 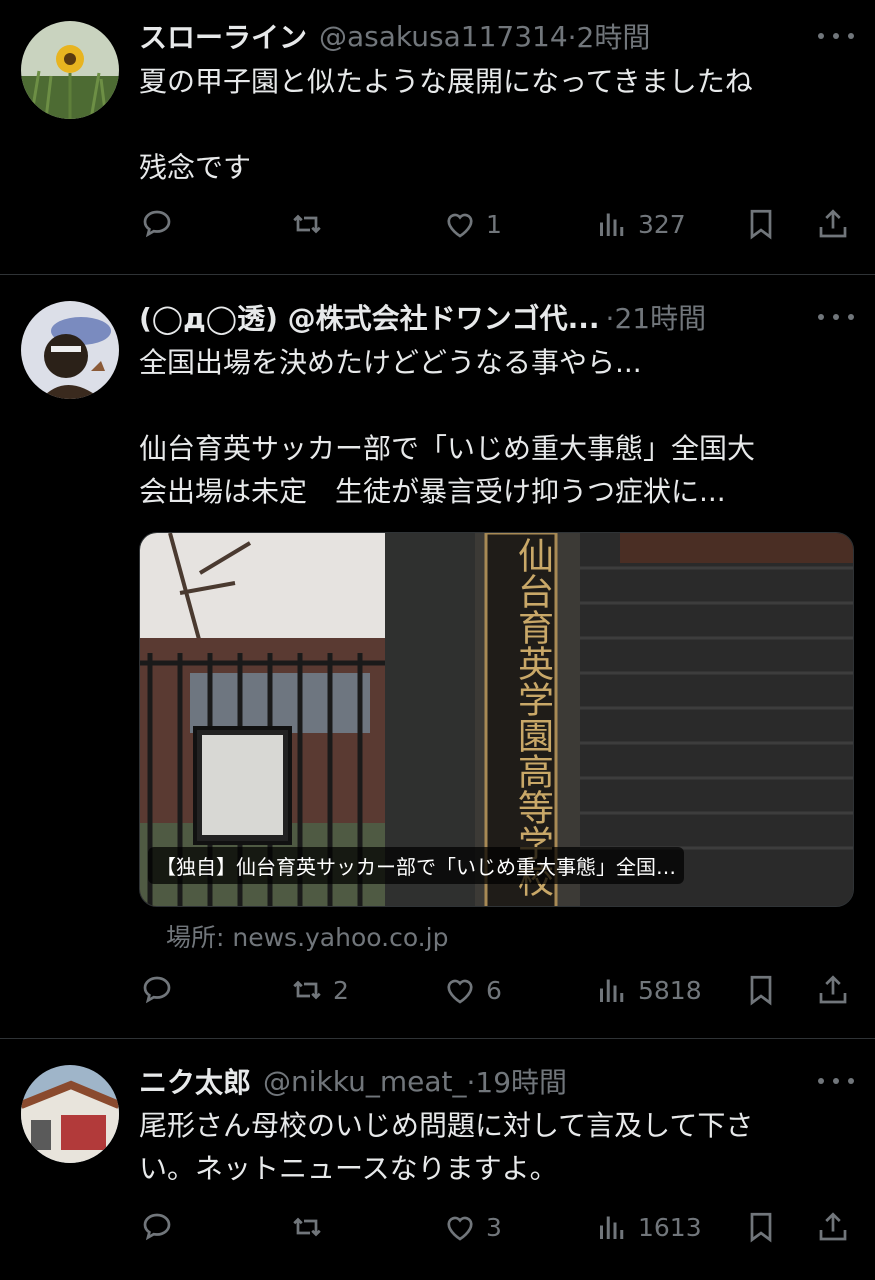 I want to click on tweet-text: 夏の甲子園と似たような展開になってきましたね 残念です, so click(x=446, y=124).